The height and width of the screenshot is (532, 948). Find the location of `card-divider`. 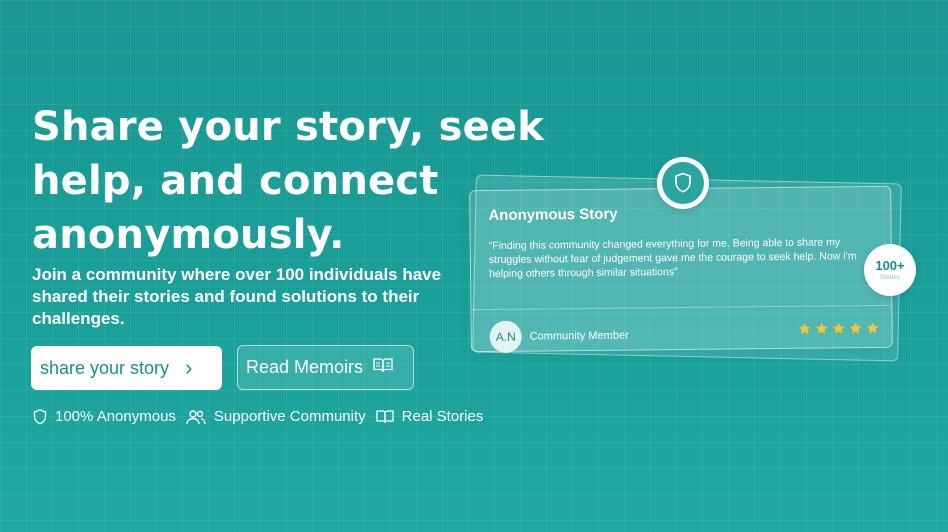

card-divider is located at coordinates (681, 307).